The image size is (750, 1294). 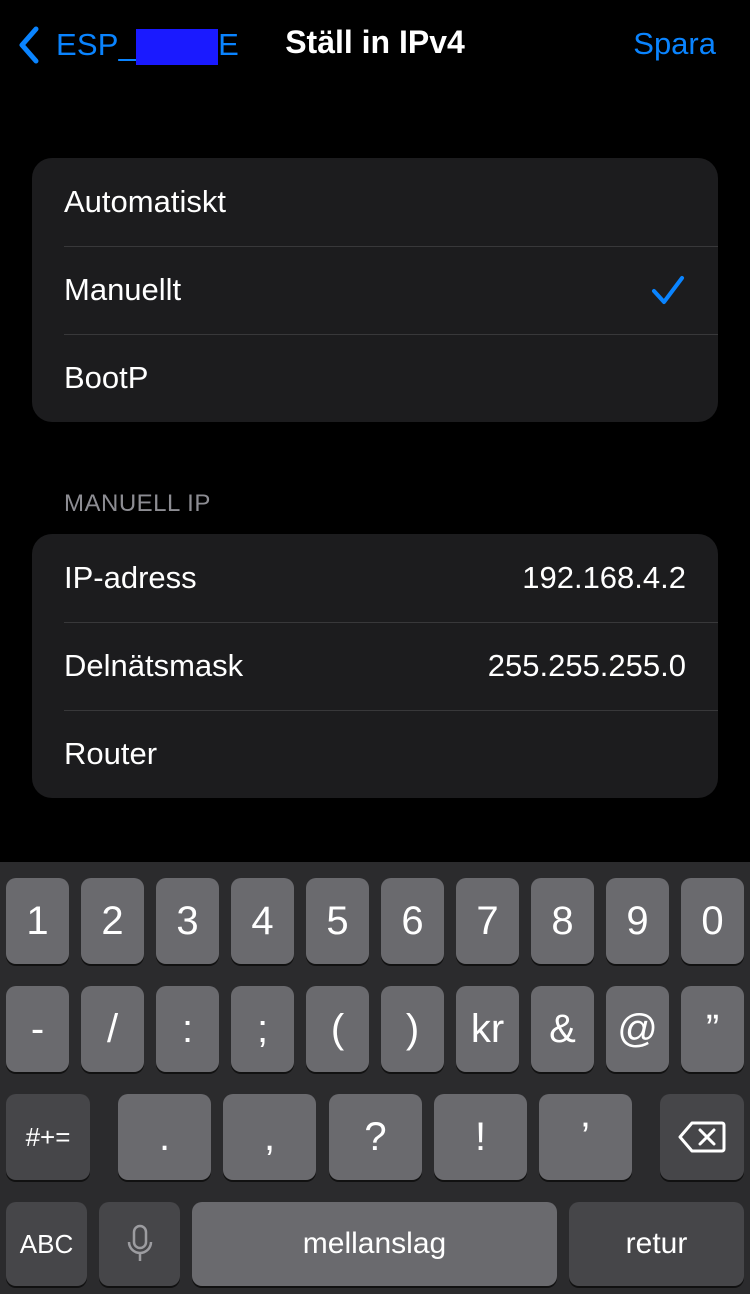 I want to click on key-4: 4, so click(x=262, y=921).